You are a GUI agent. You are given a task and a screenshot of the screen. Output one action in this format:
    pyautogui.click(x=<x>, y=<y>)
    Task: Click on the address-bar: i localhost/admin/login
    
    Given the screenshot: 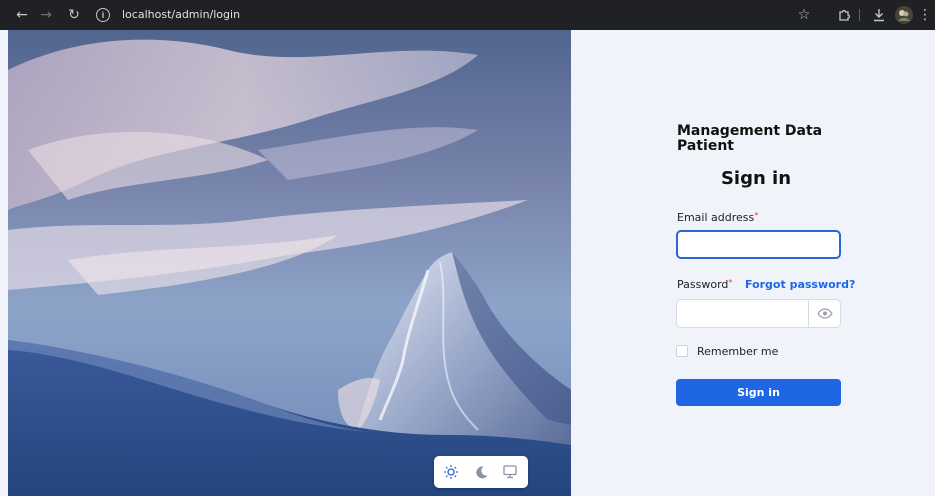 What is the action you would take?
    pyautogui.click(x=441, y=15)
    